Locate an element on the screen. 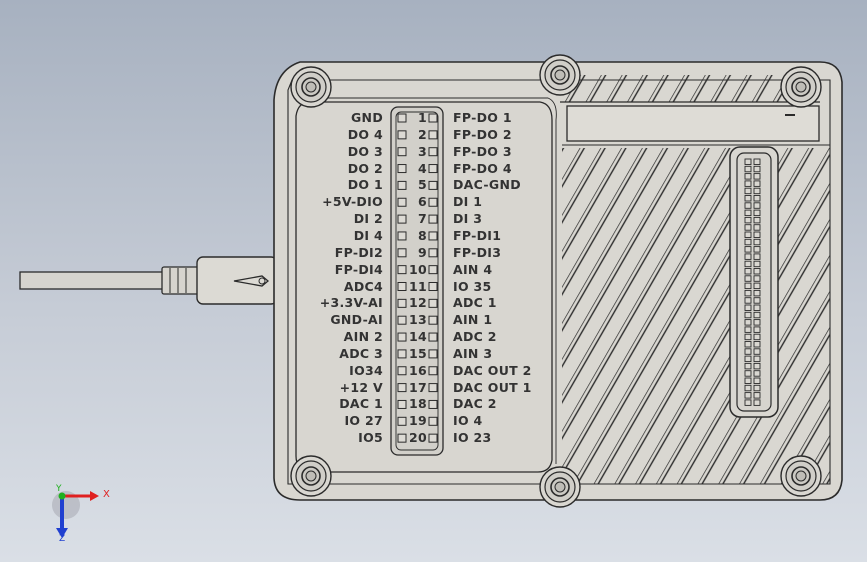 The width and height of the screenshot is (867, 562). pin-number: 12 is located at coordinates (418, 303).